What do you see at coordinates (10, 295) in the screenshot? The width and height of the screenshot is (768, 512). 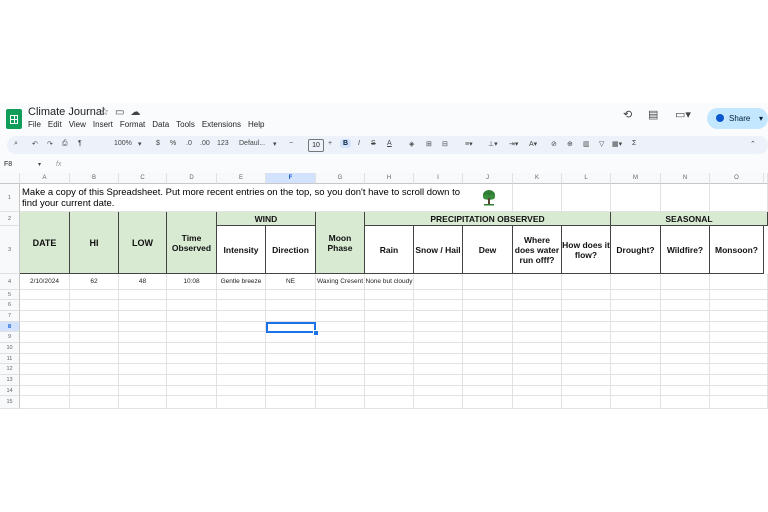 I see `row-header-5: 5` at bounding box center [10, 295].